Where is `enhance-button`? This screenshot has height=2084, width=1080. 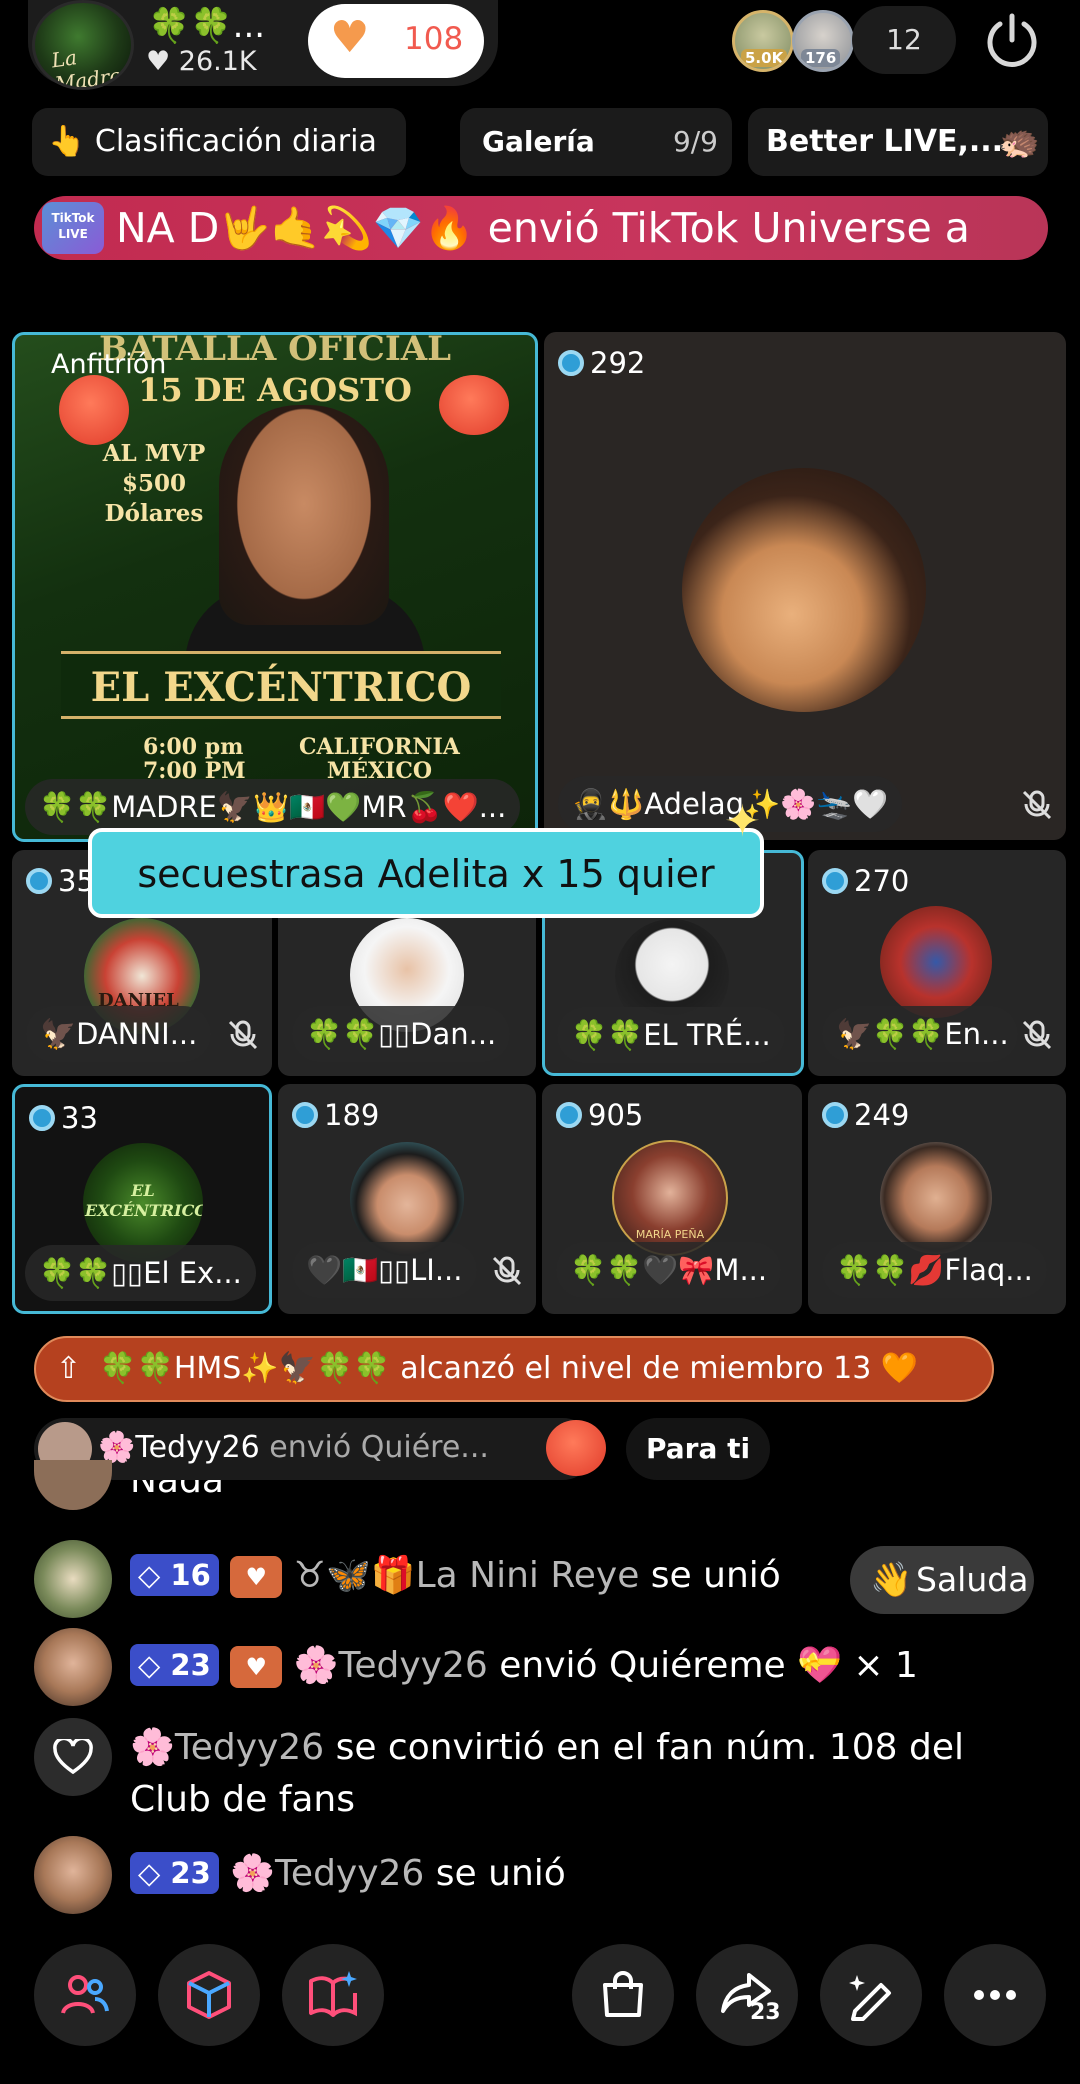
enhance-button is located at coordinates (871, 1995).